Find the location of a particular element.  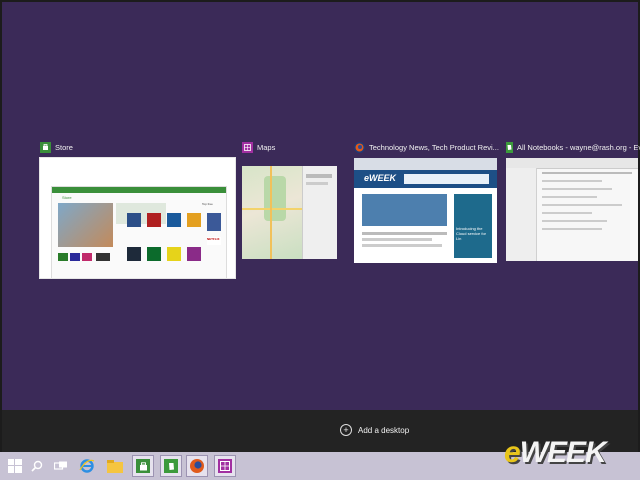

browser-site-logo: eWEEK is located at coordinates (380, 178).